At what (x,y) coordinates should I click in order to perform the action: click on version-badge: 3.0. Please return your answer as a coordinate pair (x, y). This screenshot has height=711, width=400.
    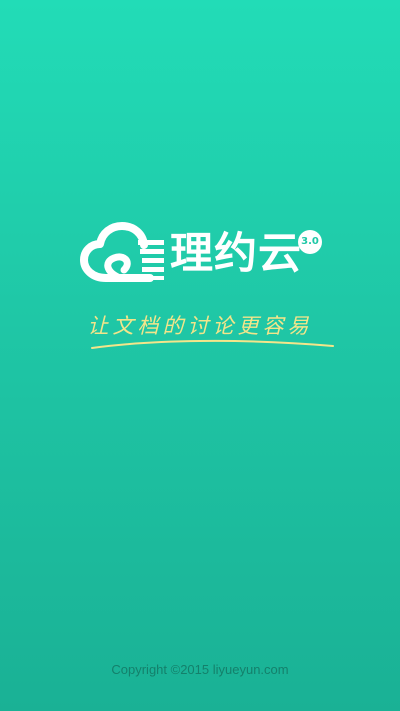
    Looking at the image, I should click on (310, 242).